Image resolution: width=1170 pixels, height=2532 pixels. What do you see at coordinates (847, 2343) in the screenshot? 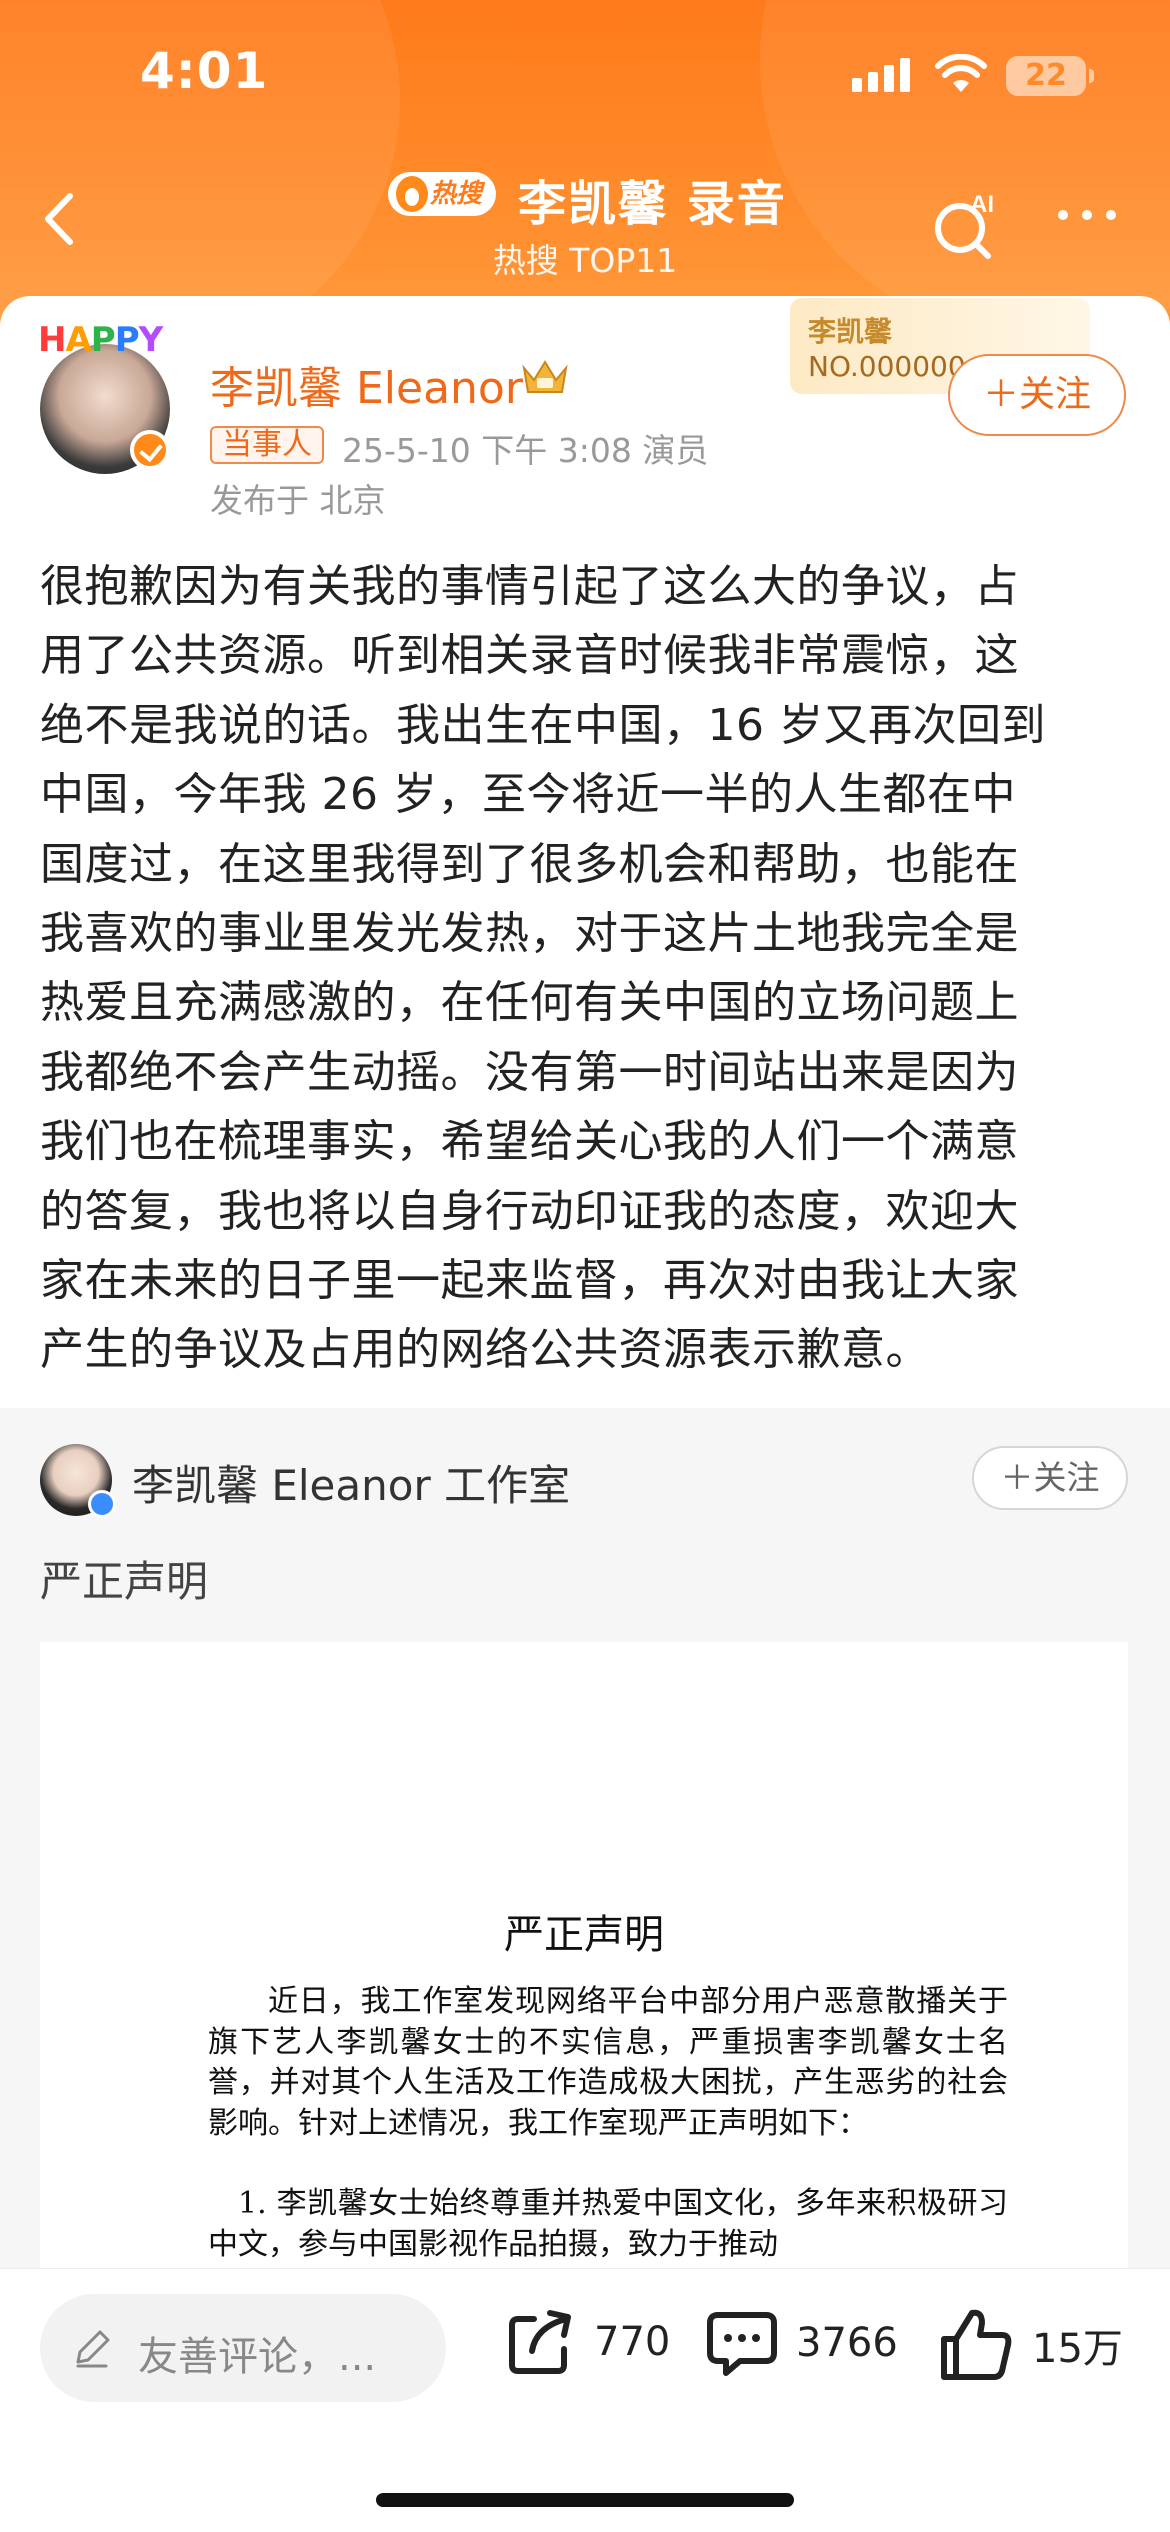
I see `comment-count: 3766` at bounding box center [847, 2343].